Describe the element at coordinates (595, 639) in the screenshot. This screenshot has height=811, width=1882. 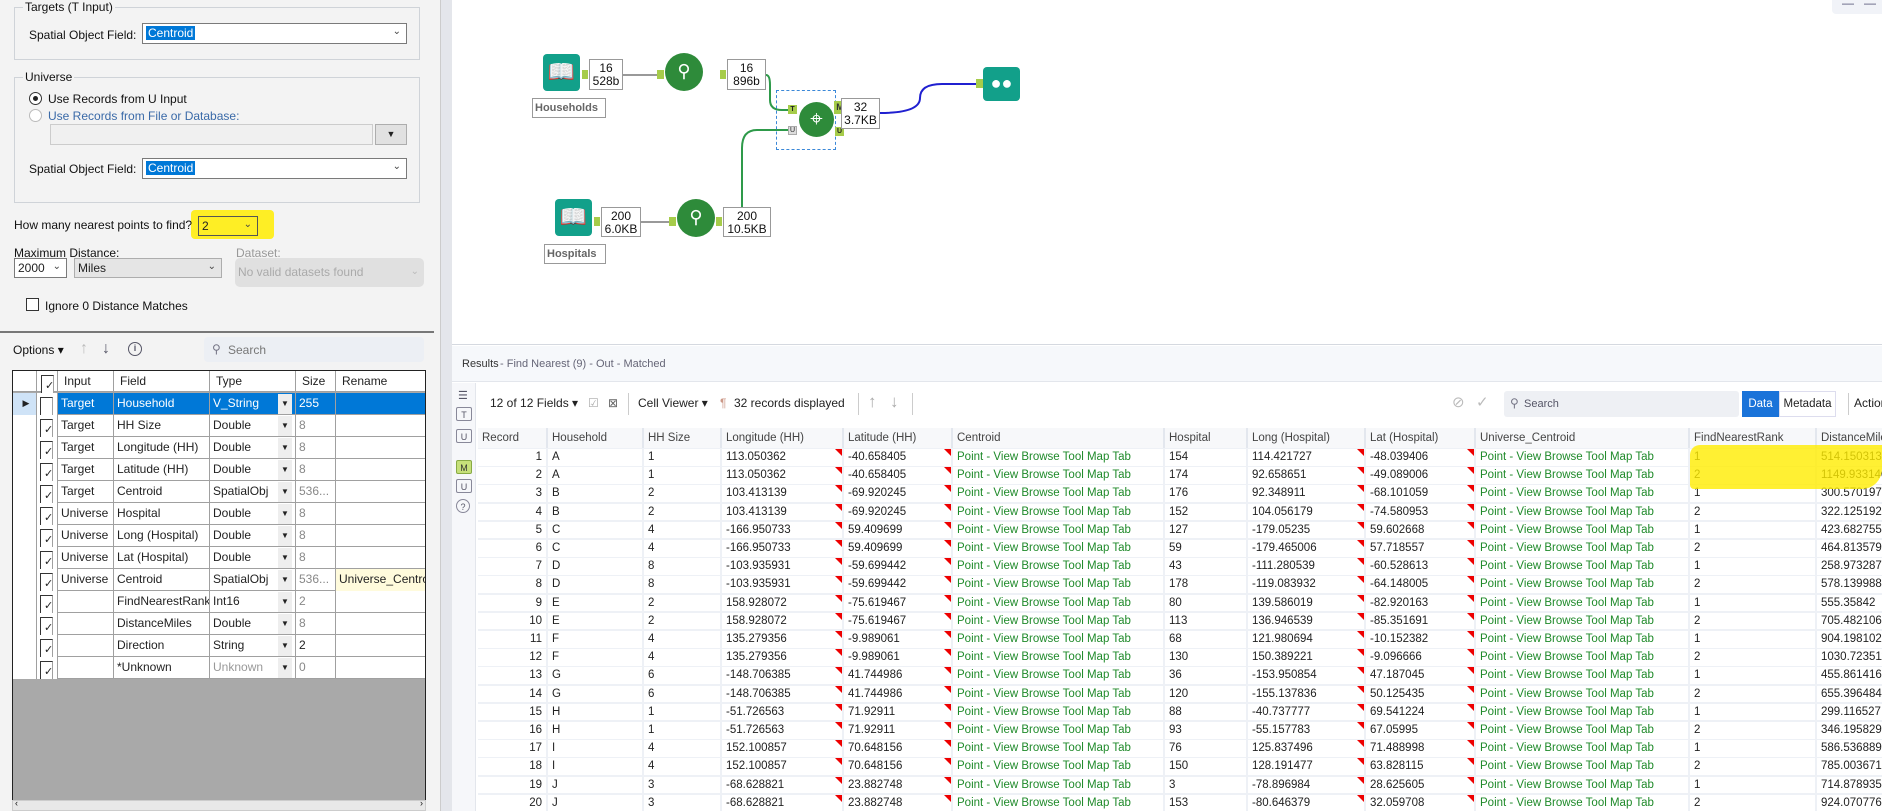
I see `cell-household: F` at that location.